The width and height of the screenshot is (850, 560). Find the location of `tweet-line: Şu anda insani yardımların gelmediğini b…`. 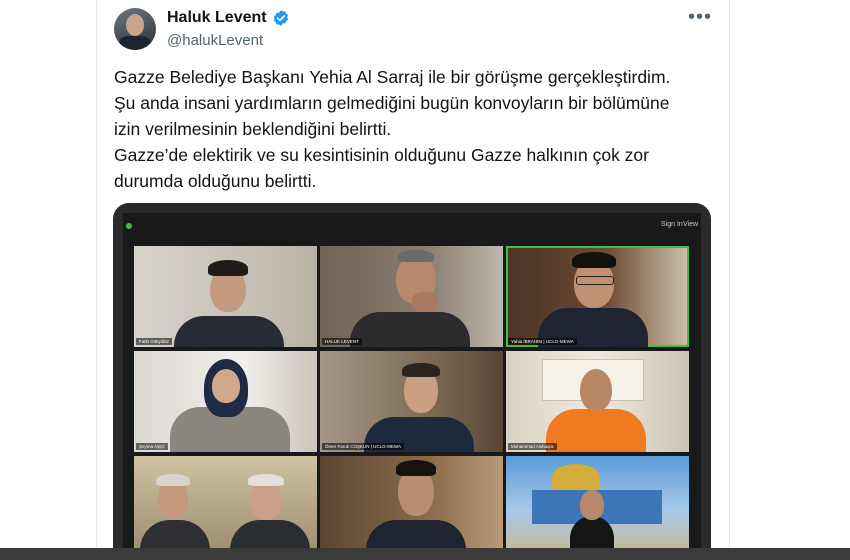

tweet-line: Şu anda insani yardımların gelmediğini b… is located at coordinates (392, 103).